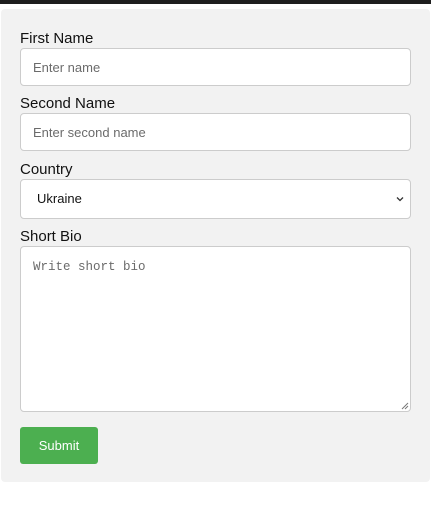 Image resolution: width=431 pixels, height=506 pixels. Describe the element at coordinates (59, 445) in the screenshot. I see `submit-button: Submit` at that location.